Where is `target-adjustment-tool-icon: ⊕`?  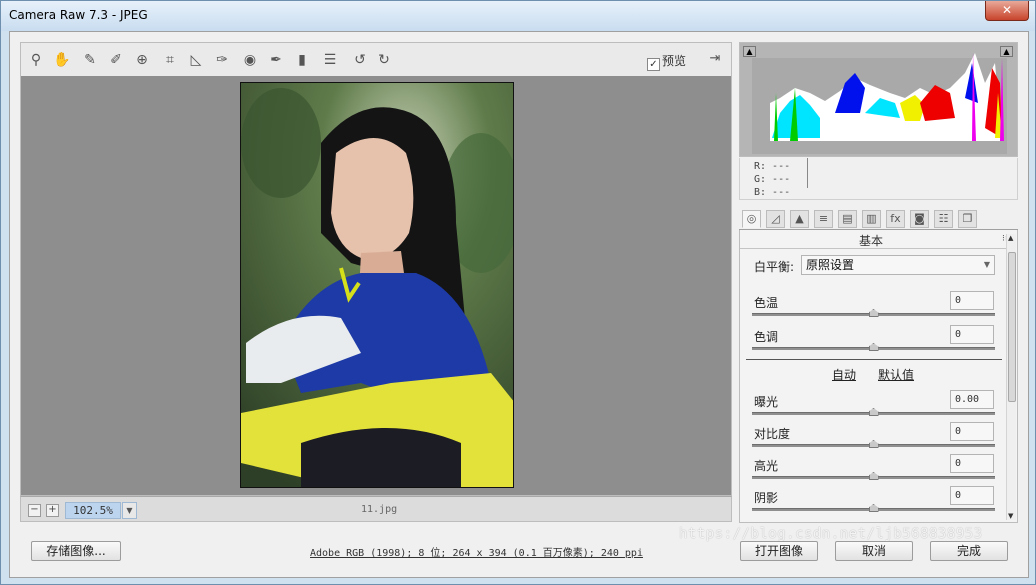 target-adjustment-tool-icon: ⊕ is located at coordinates (142, 60).